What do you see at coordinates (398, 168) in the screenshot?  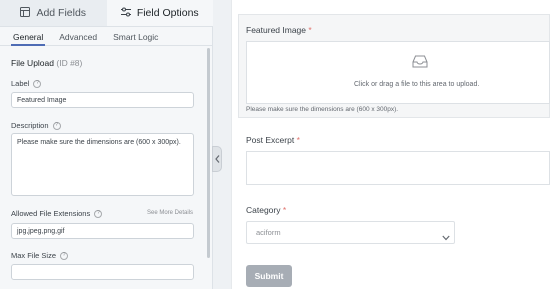 I see `post-excerpt-input` at bounding box center [398, 168].